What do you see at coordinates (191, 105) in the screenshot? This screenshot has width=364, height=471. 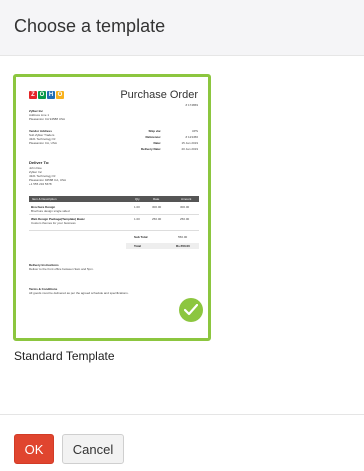 I see `preview-number: # 174869` at bounding box center [191, 105].